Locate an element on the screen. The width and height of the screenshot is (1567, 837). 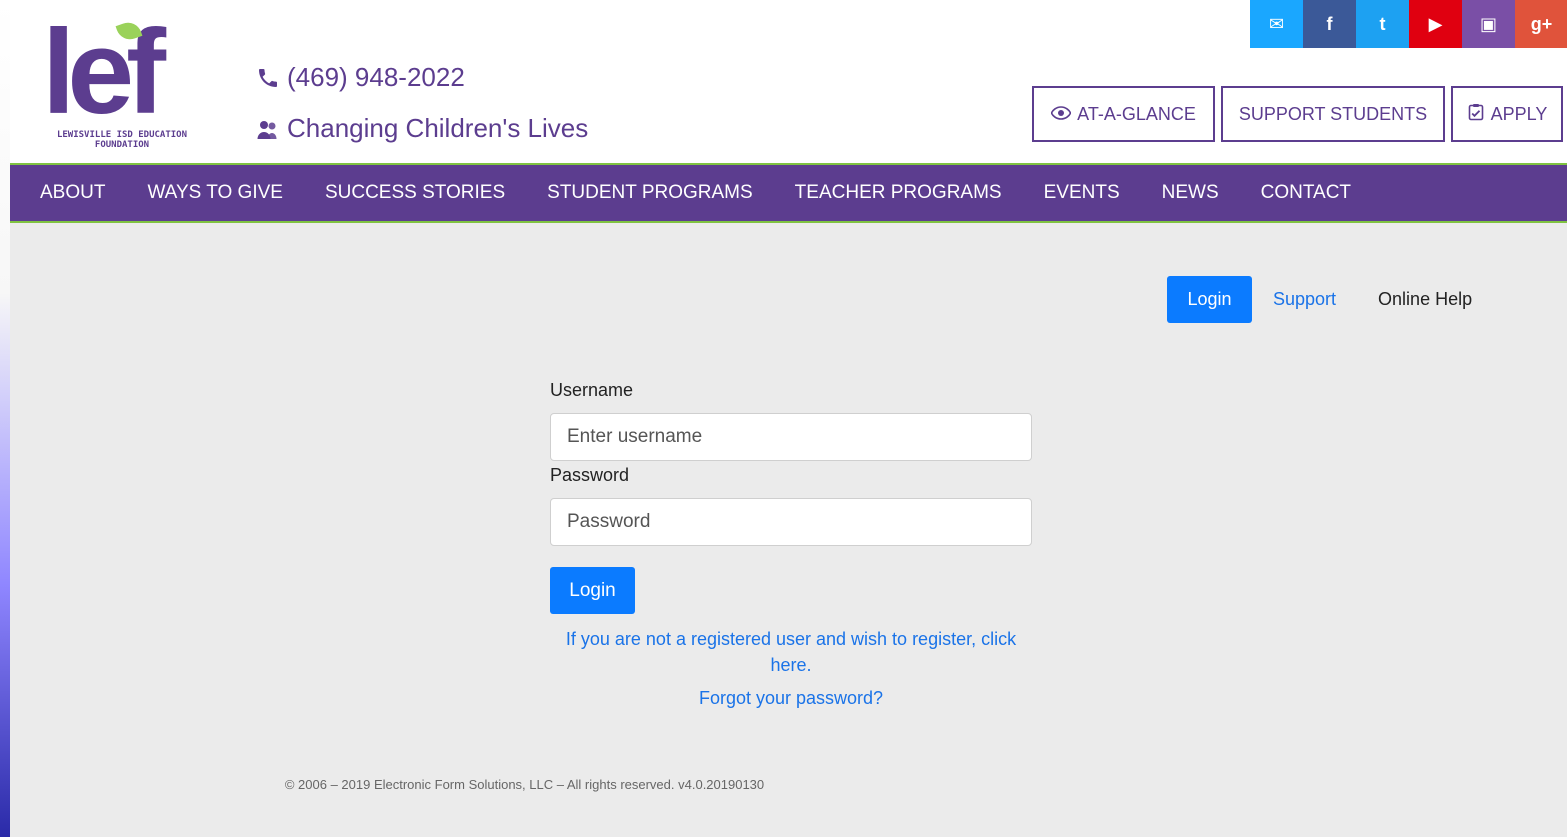
logo-subtitle: LEWISVILLE ISD EDUCATION FOUNDATION is located at coordinates (122, 140).